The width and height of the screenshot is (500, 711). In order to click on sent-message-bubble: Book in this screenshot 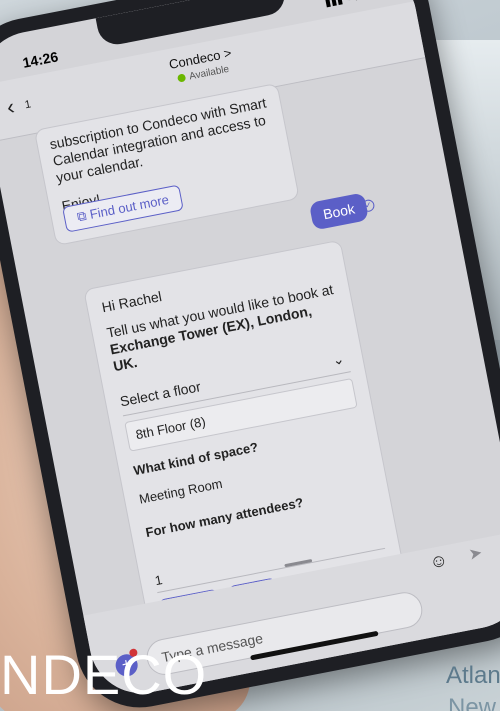, I will do `click(339, 211)`.